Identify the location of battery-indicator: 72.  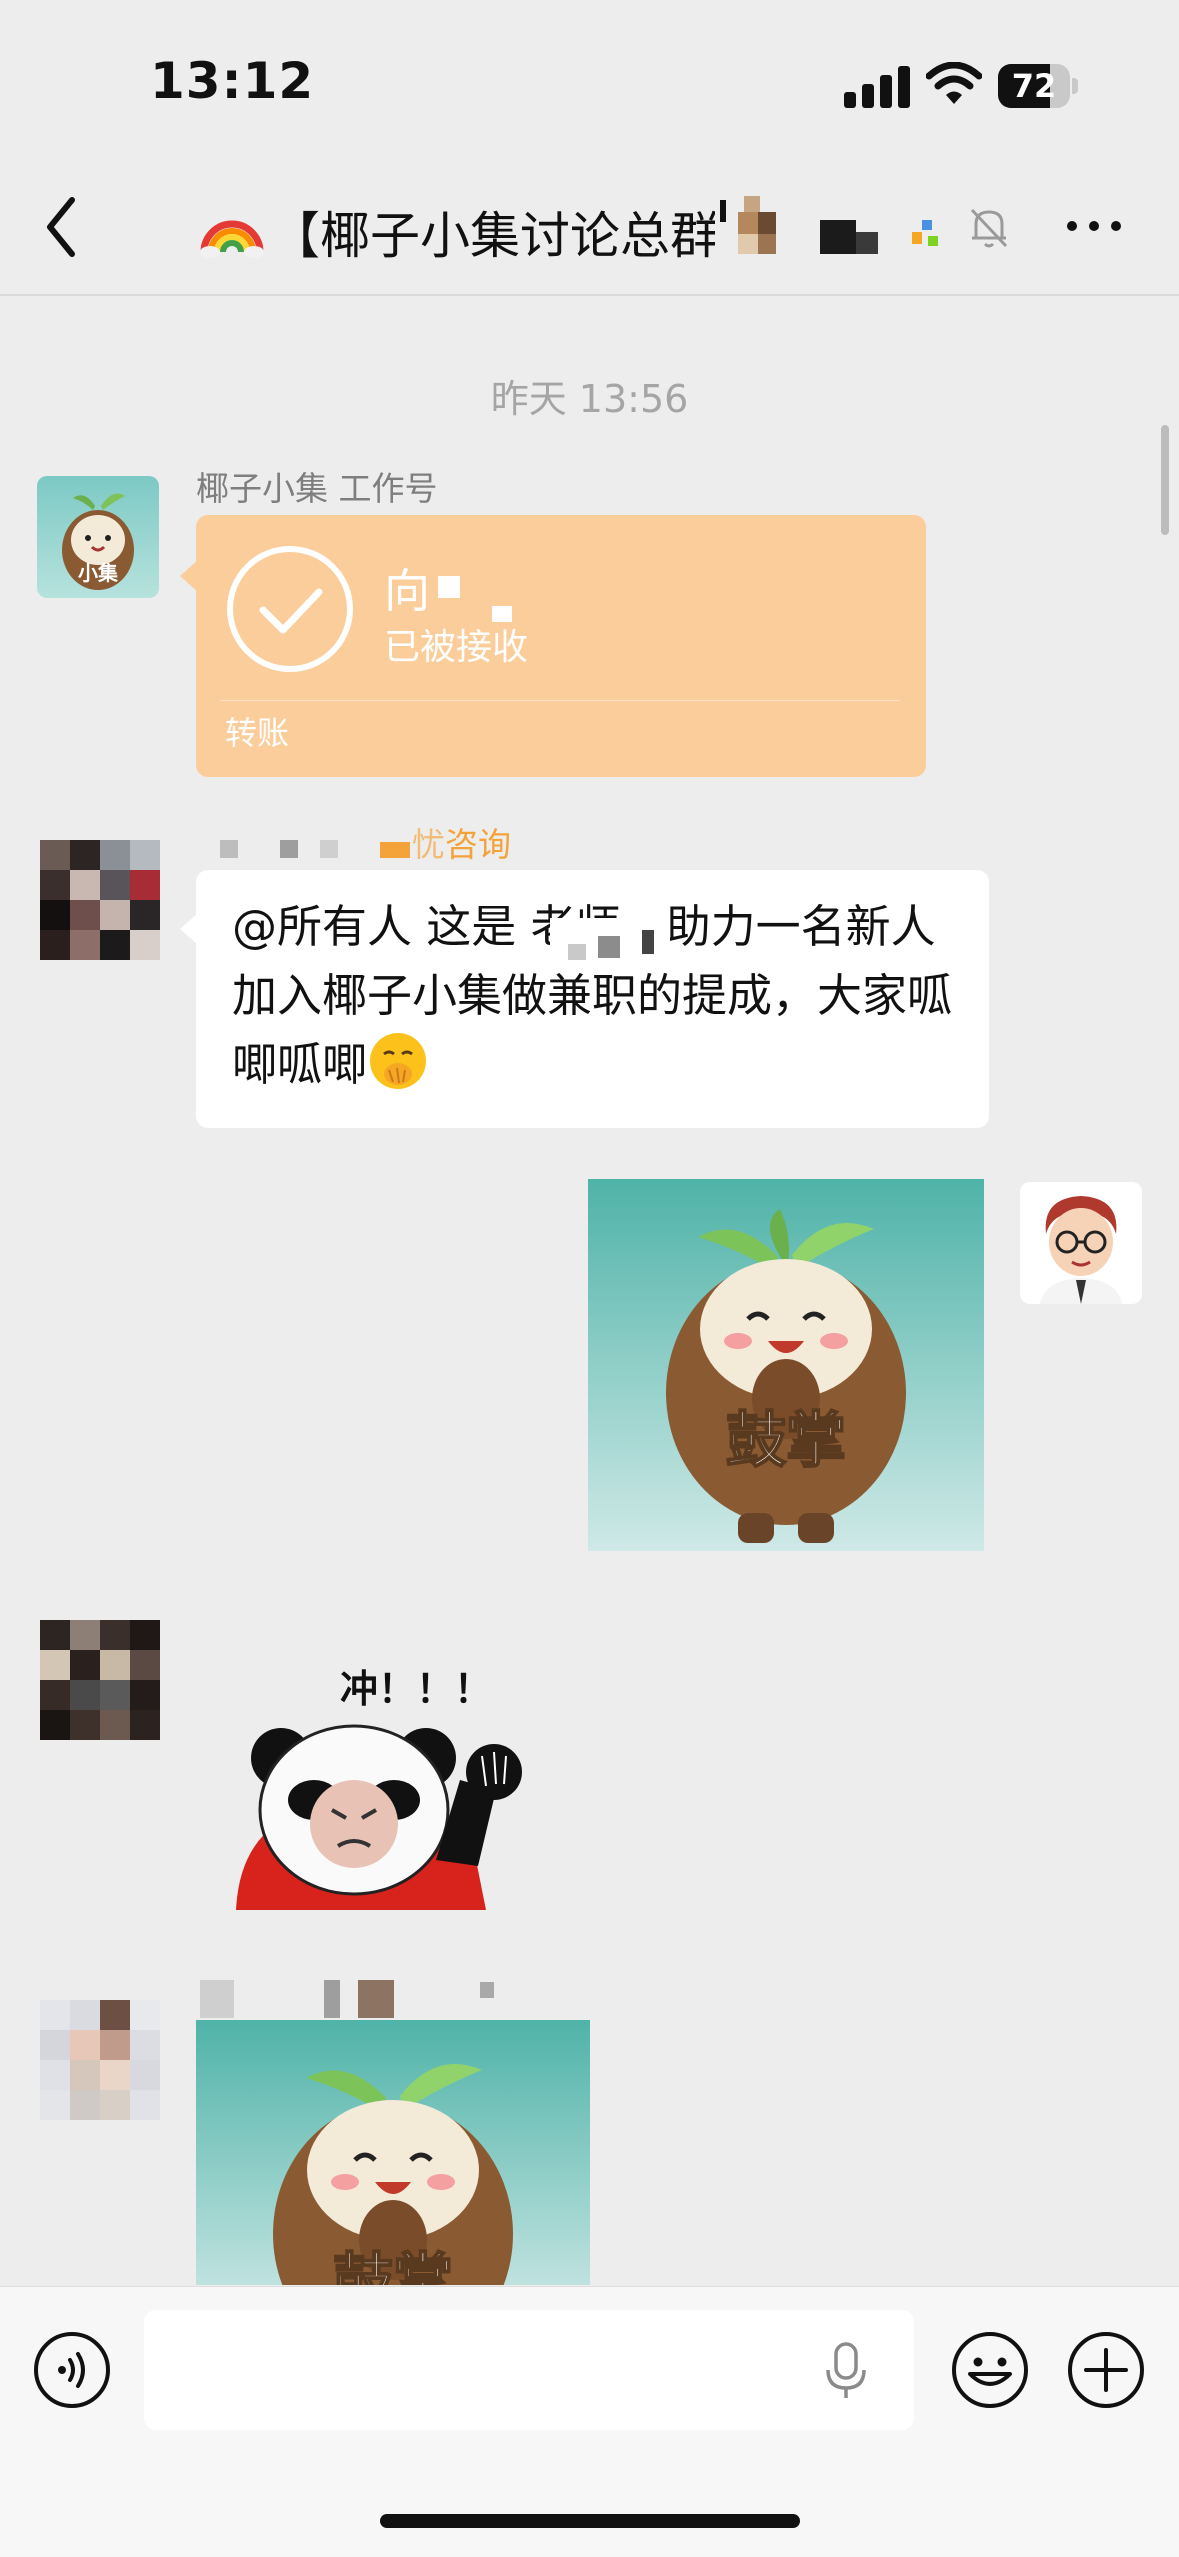
(1038, 86).